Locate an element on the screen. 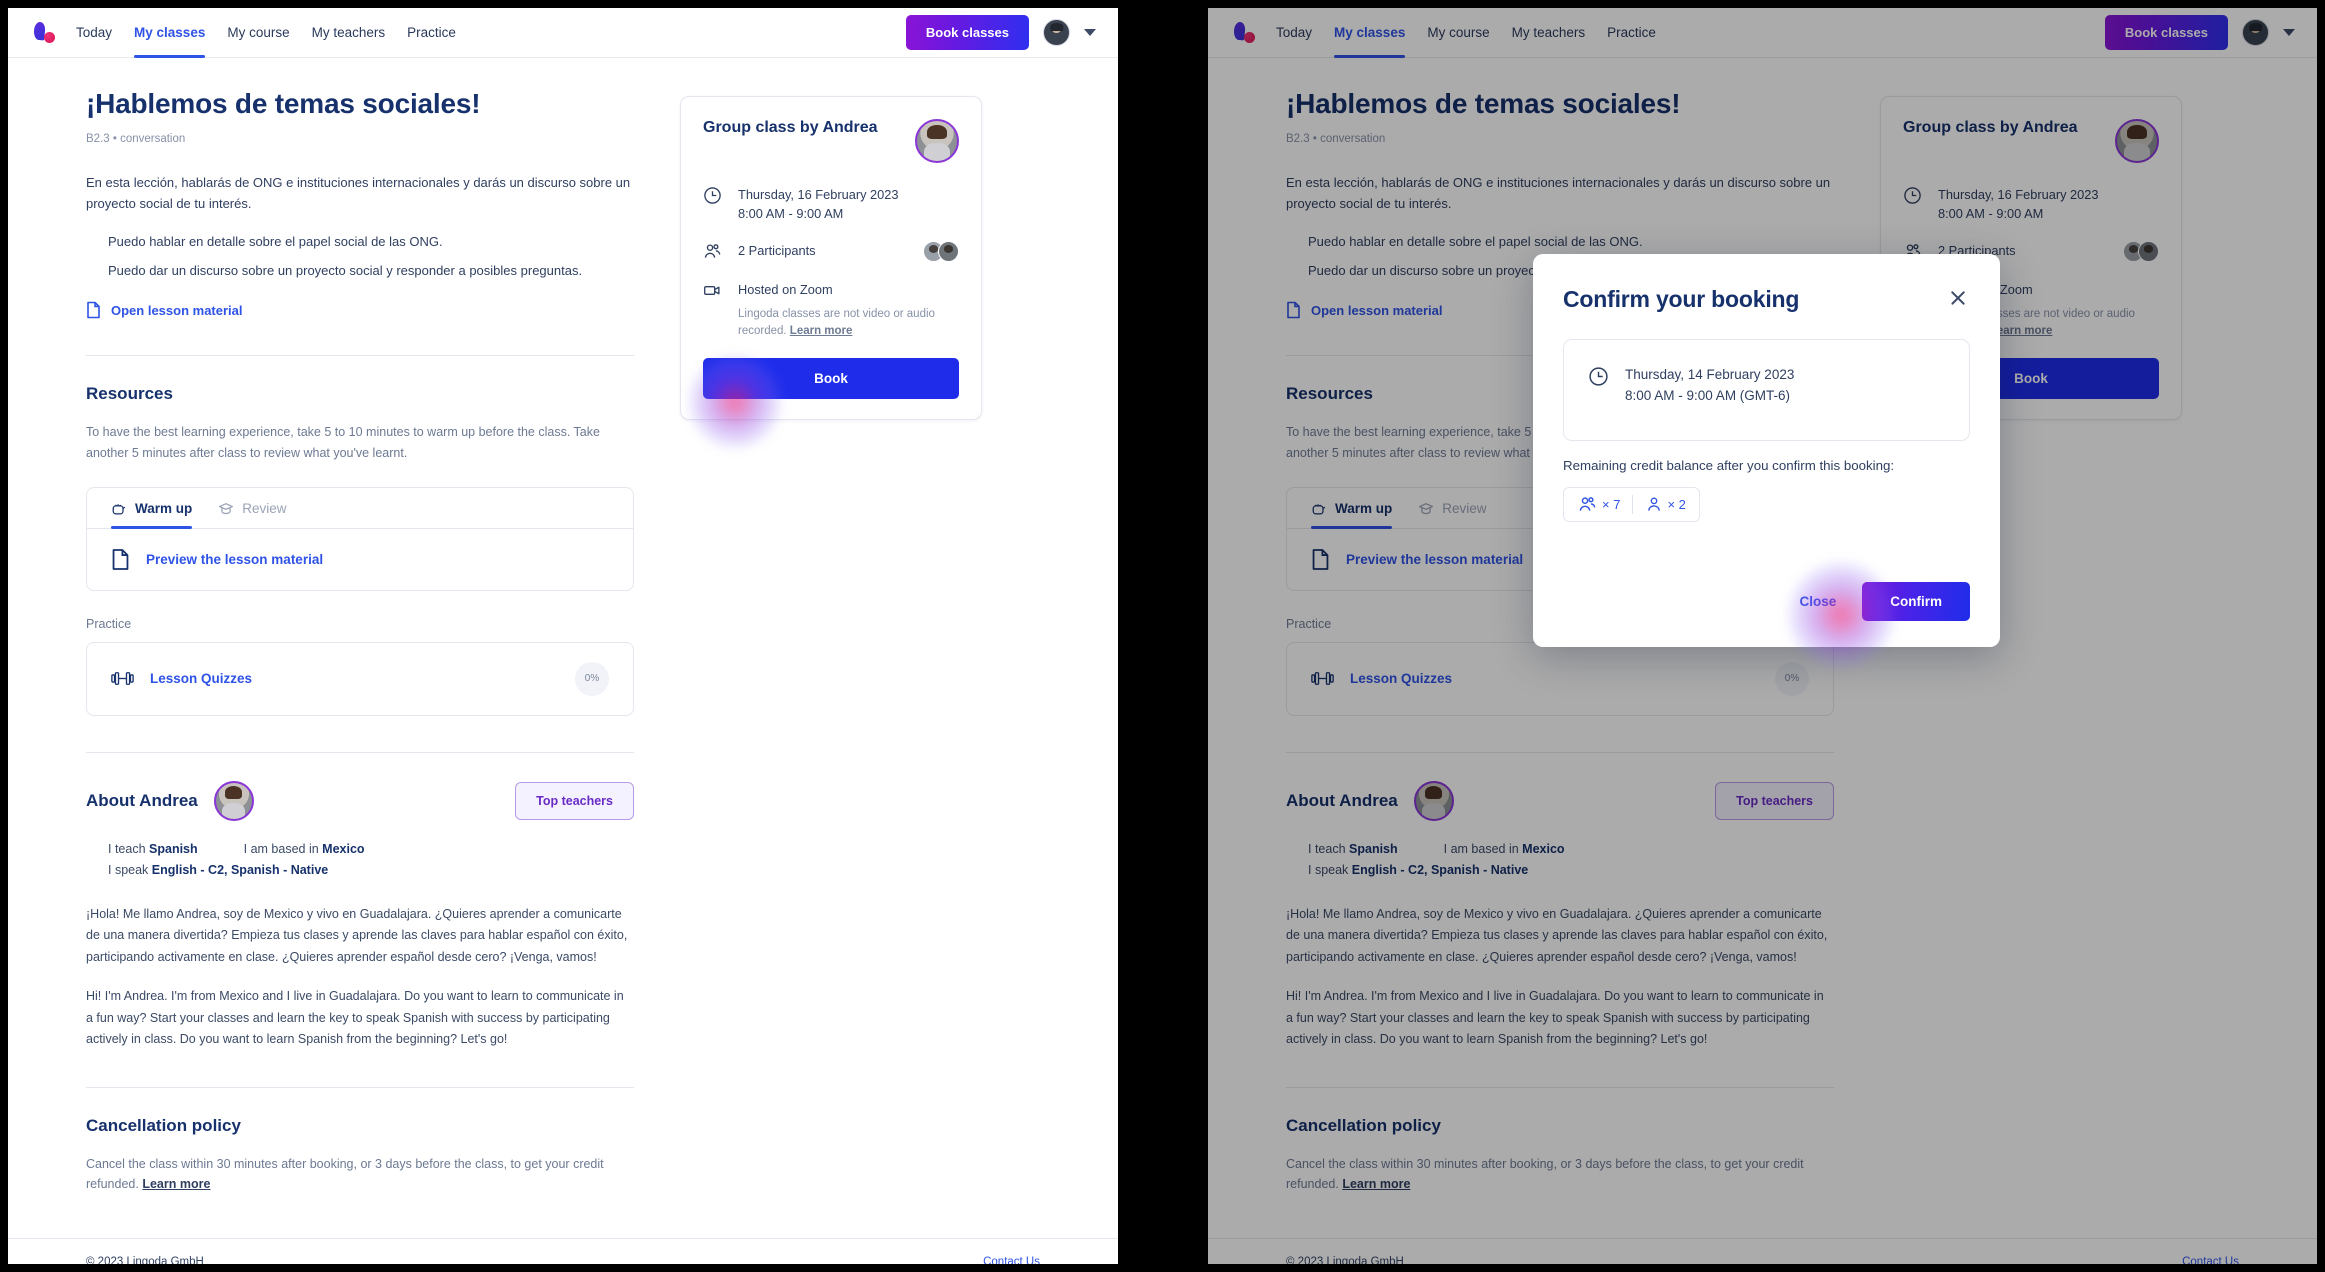  practice-label: Practice is located at coordinates (109, 623).